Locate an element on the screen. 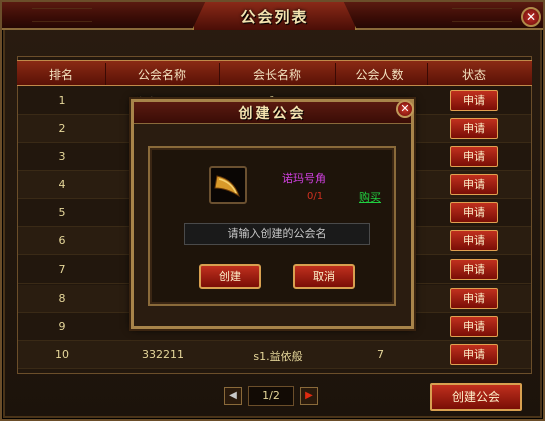 The width and height of the screenshot is (545, 421). item-count: 0/1 is located at coordinates (315, 196).